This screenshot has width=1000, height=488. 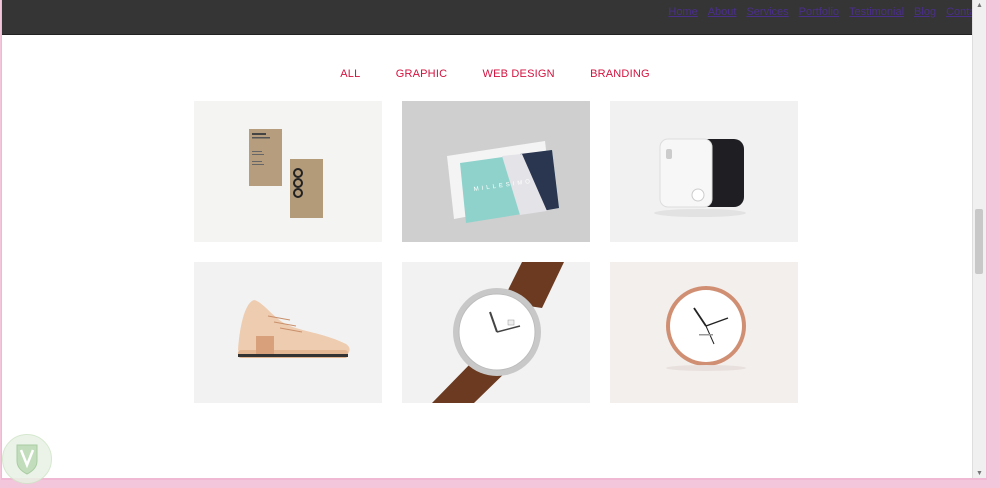 I want to click on nav-link-portfolio: Portfolio, so click(x=819, y=12).